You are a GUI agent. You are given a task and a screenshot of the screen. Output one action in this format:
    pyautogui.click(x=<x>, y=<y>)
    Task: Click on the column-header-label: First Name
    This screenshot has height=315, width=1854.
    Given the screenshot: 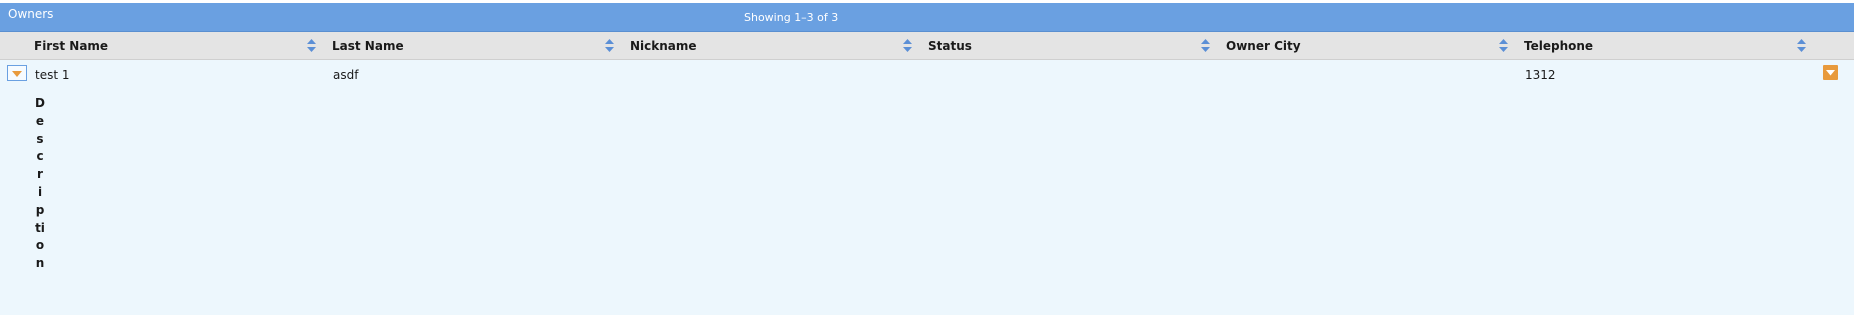 What is the action you would take?
    pyautogui.click(x=71, y=46)
    